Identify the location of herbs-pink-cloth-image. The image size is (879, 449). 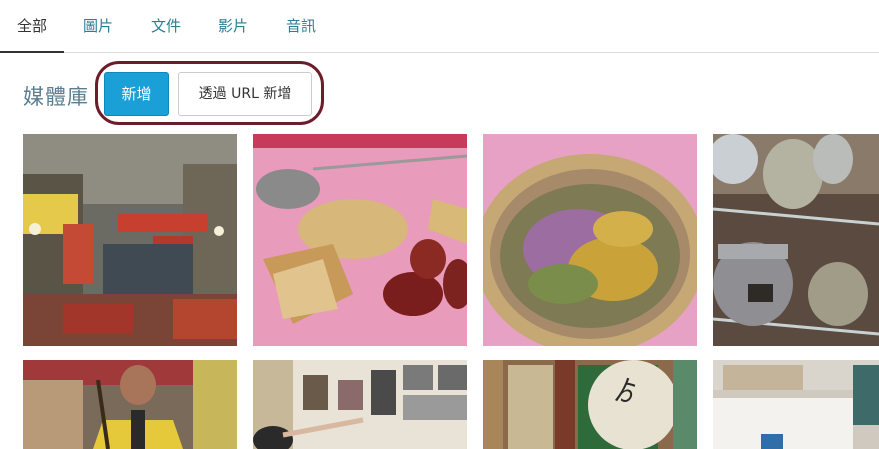
(360, 240).